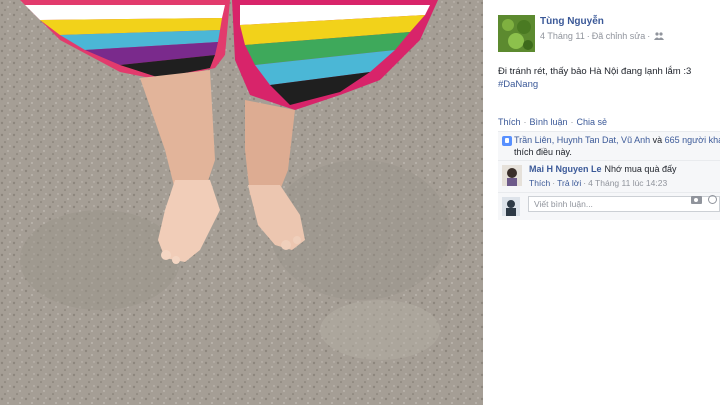 The width and height of the screenshot is (720, 405). What do you see at coordinates (543, 152) in the screenshot?
I see `likes-suffix: thích điều này.` at bounding box center [543, 152].